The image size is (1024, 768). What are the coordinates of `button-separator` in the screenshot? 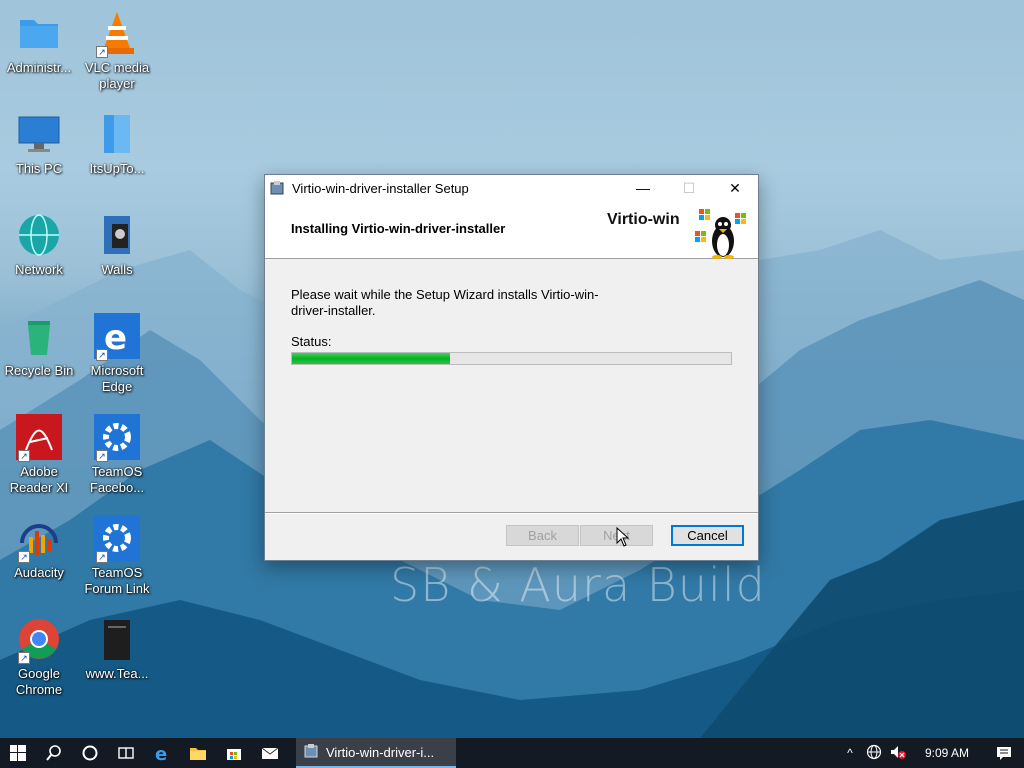 It's located at (511, 513).